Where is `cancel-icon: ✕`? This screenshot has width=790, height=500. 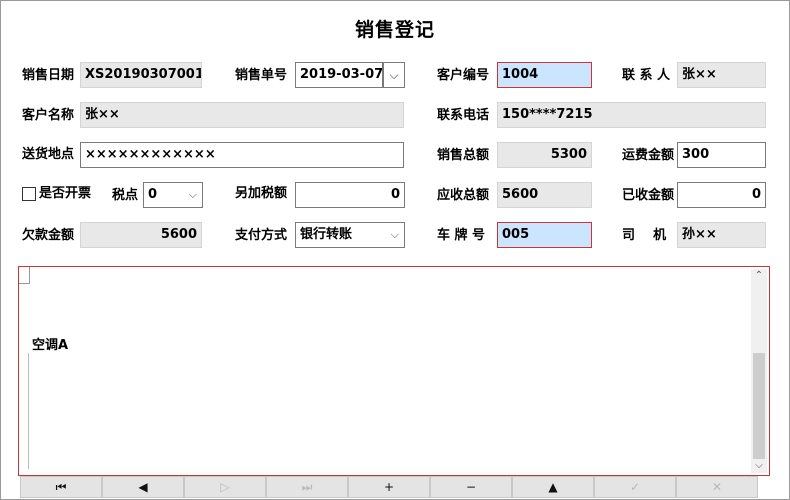
cancel-icon: ✕ is located at coordinates (717, 487).